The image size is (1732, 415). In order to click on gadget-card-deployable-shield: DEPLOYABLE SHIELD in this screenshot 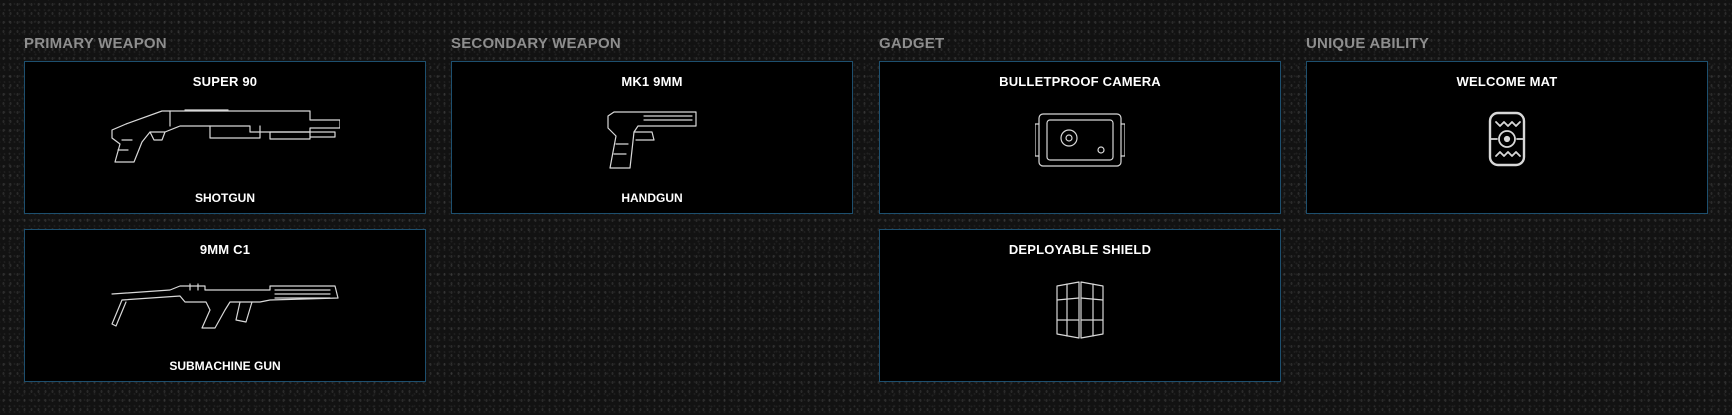, I will do `click(1080, 305)`.